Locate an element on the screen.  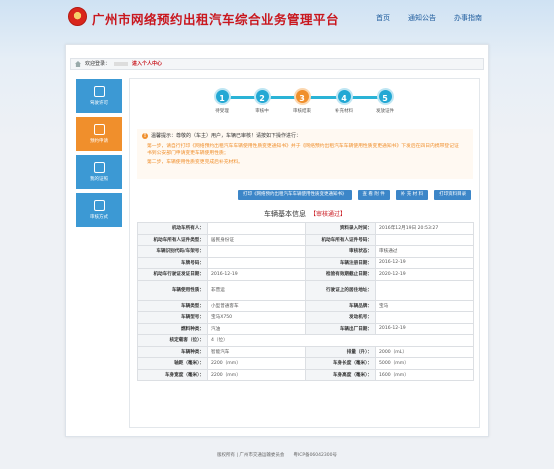
table-row: 核定载客（位）： 4（位） is located at coordinates (305, 340).